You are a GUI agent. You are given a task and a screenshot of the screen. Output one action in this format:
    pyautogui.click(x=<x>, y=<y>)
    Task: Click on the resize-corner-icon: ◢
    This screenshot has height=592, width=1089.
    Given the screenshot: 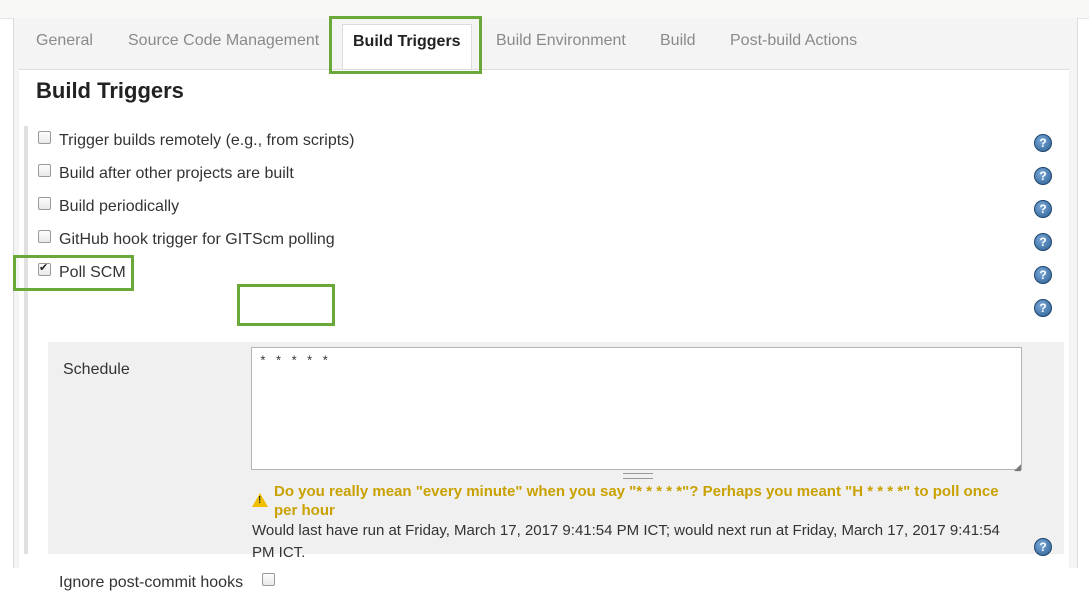 What is the action you would take?
    pyautogui.click(x=1017, y=467)
    